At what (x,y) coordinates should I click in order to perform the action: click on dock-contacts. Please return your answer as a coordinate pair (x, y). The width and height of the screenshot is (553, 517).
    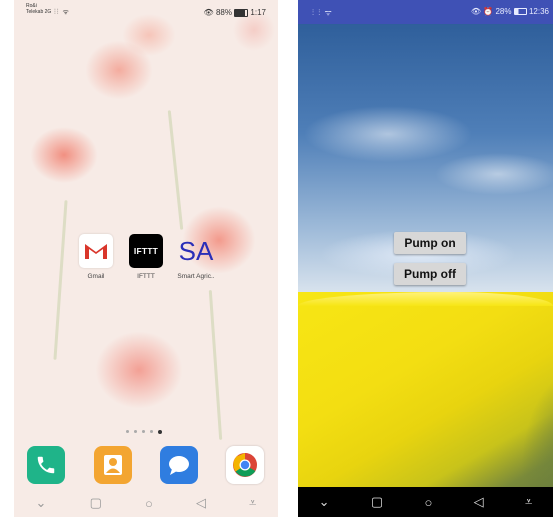
    Looking at the image, I should click on (113, 465).